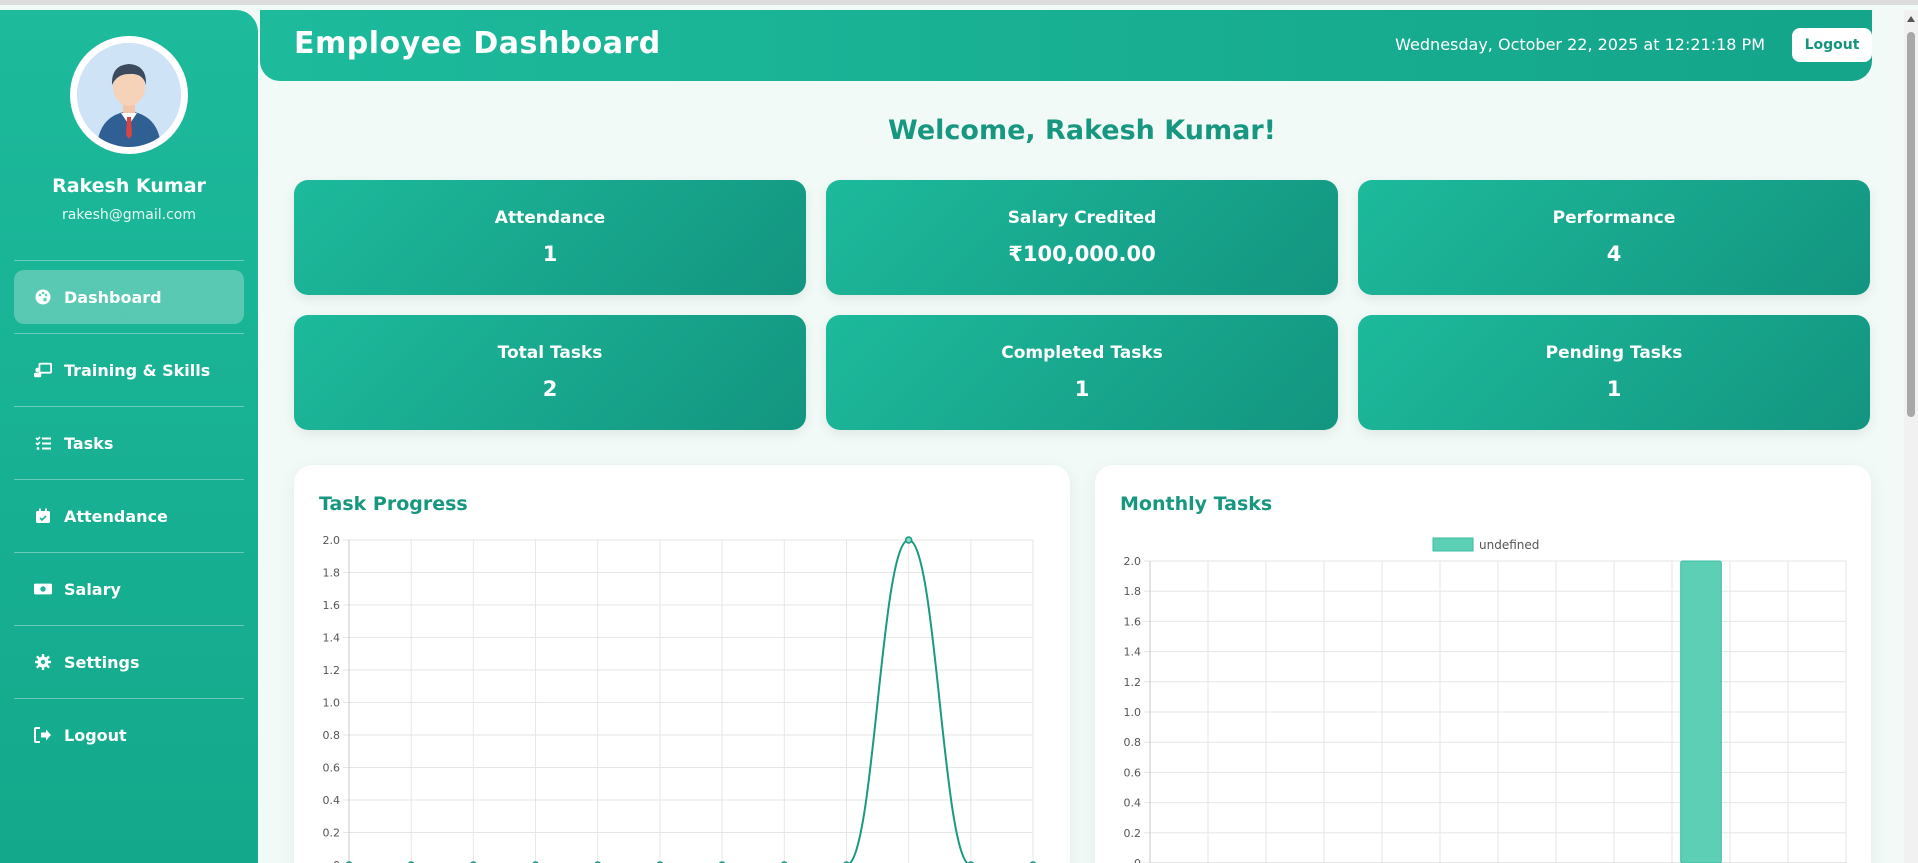 The height and width of the screenshot is (863, 1918). Describe the element at coordinates (129, 443) in the screenshot. I see `sidebar-item-tasks: Tasks` at that location.